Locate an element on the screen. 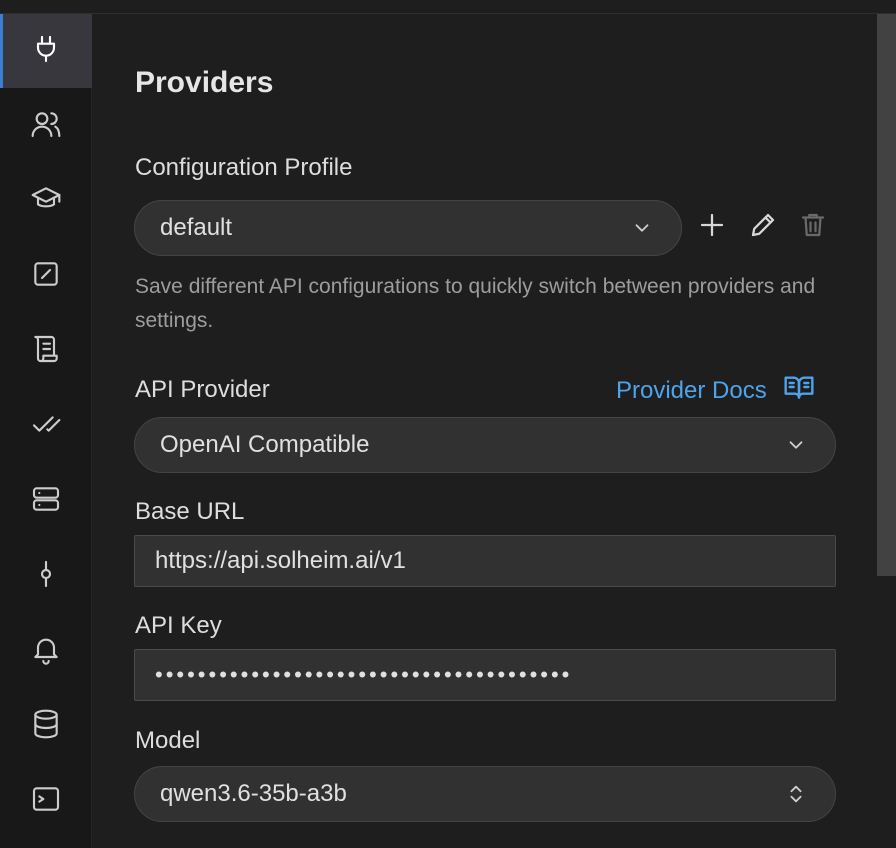  terminal-icon is located at coordinates (46, 801).